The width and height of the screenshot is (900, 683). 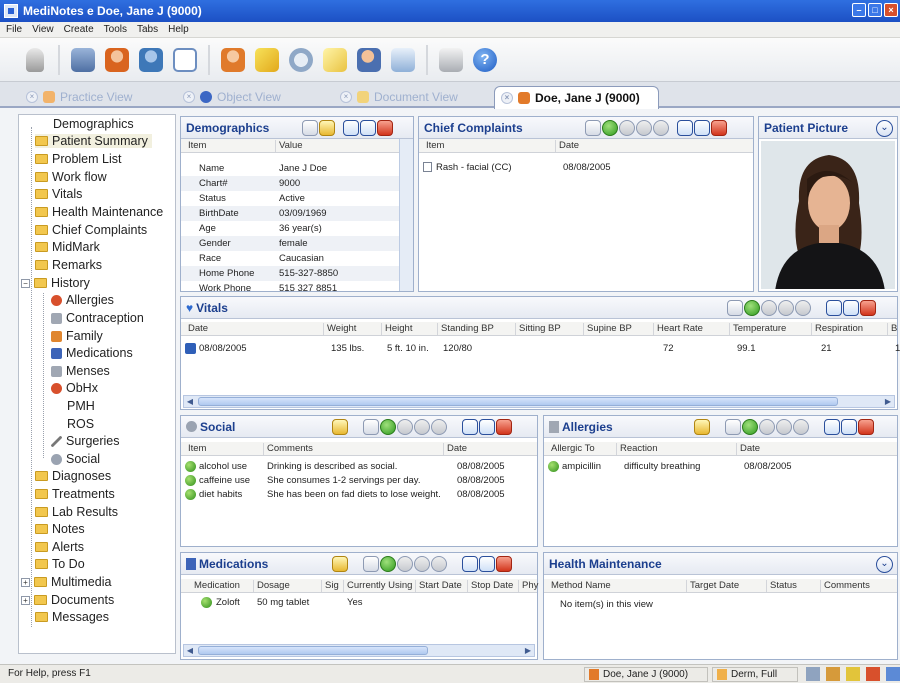 I want to click on medications-horizontal-scrollbar: ◀ ▶, so click(x=359, y=650).